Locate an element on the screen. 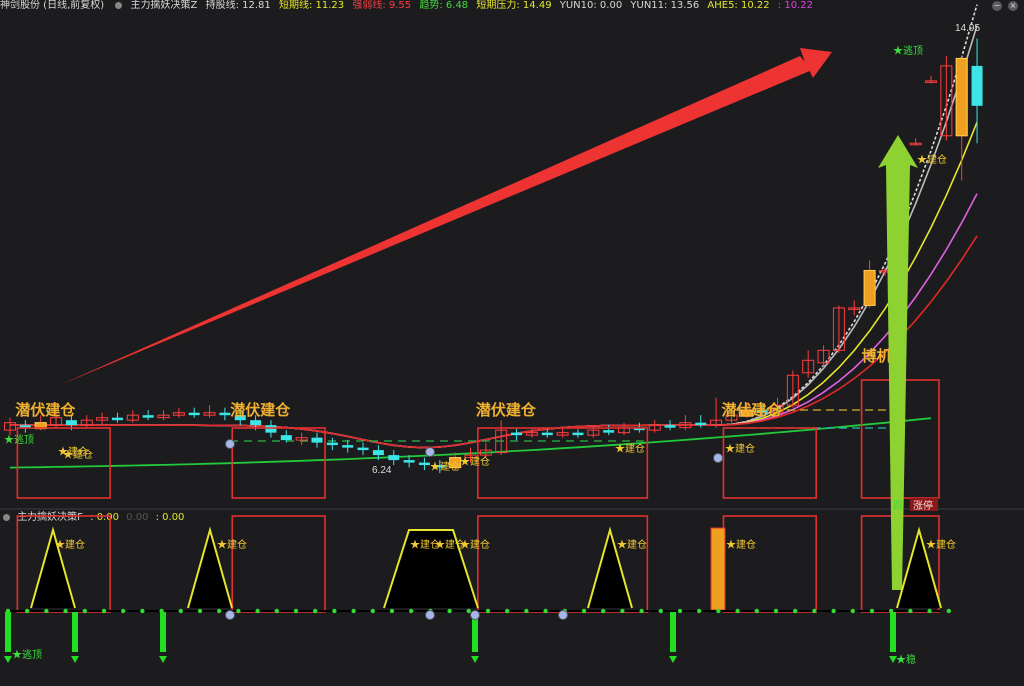 The width and height of the screenshot is (1024, 686). escape-signal-top: ★逃顶 is located at coordinates (908, 50).